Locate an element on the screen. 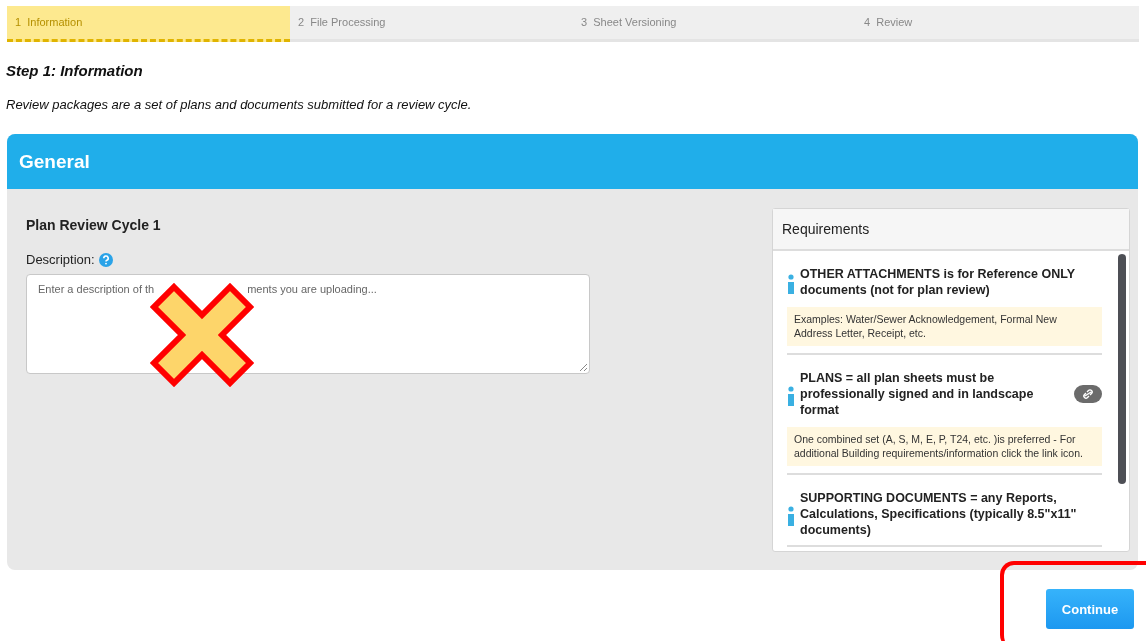 This screenshot has width=1146, height=641. step-heading: Step 1: Information is located at coordinates (75, 70).